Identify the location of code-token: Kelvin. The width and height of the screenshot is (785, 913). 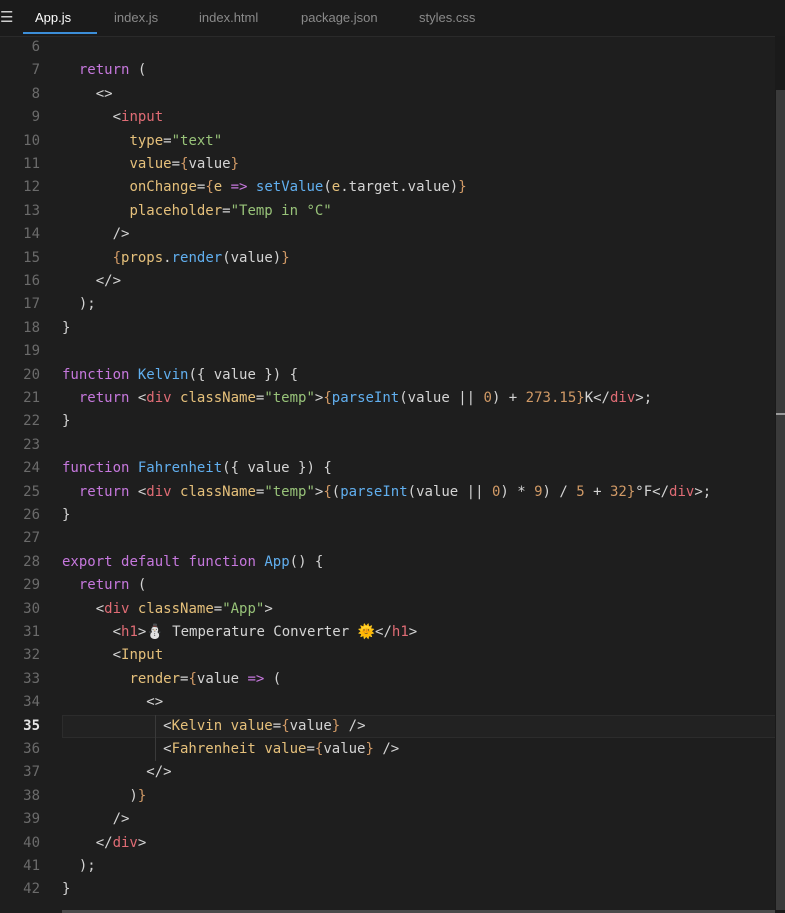
(197, 725).